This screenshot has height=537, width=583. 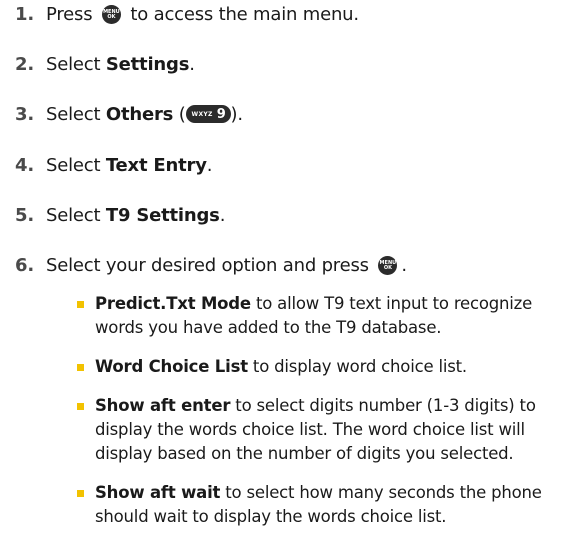 What do you see at coordinates (147, 64) in the screenshot?
I see `menu-option-settings: Settings` at bounding box center [147, 64].